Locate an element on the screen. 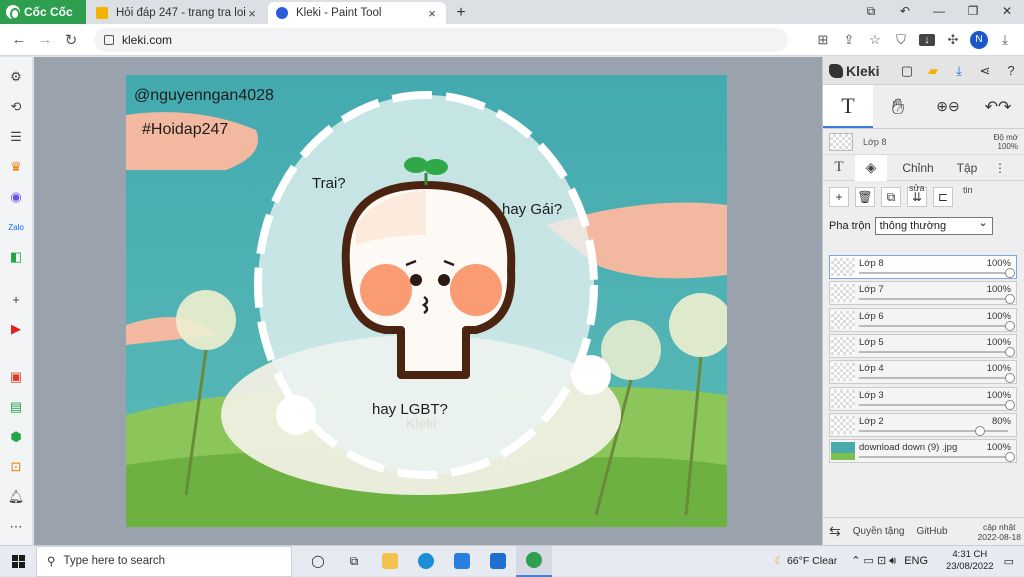  restore-button: ❐ is located at coordinates (973, 12).